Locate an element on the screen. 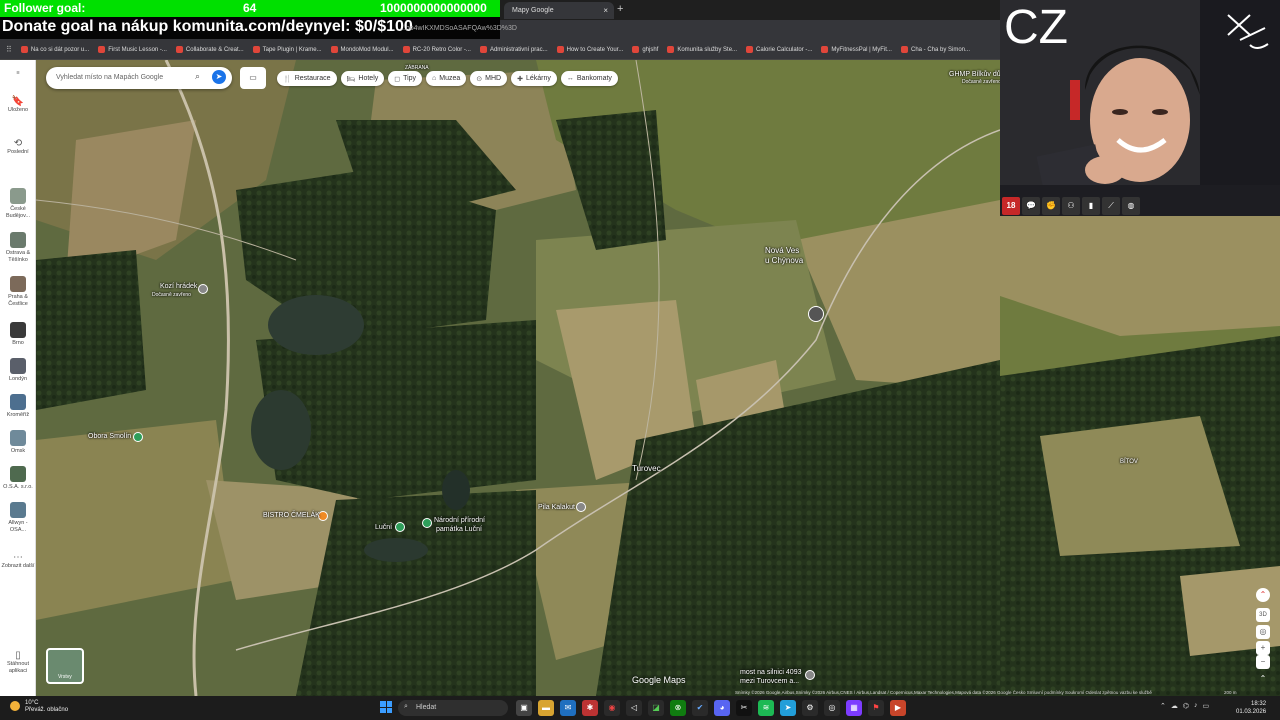 This screenshot has width=1280, height=720. zoom-out-button: − is located at coordinates (1263, 662).